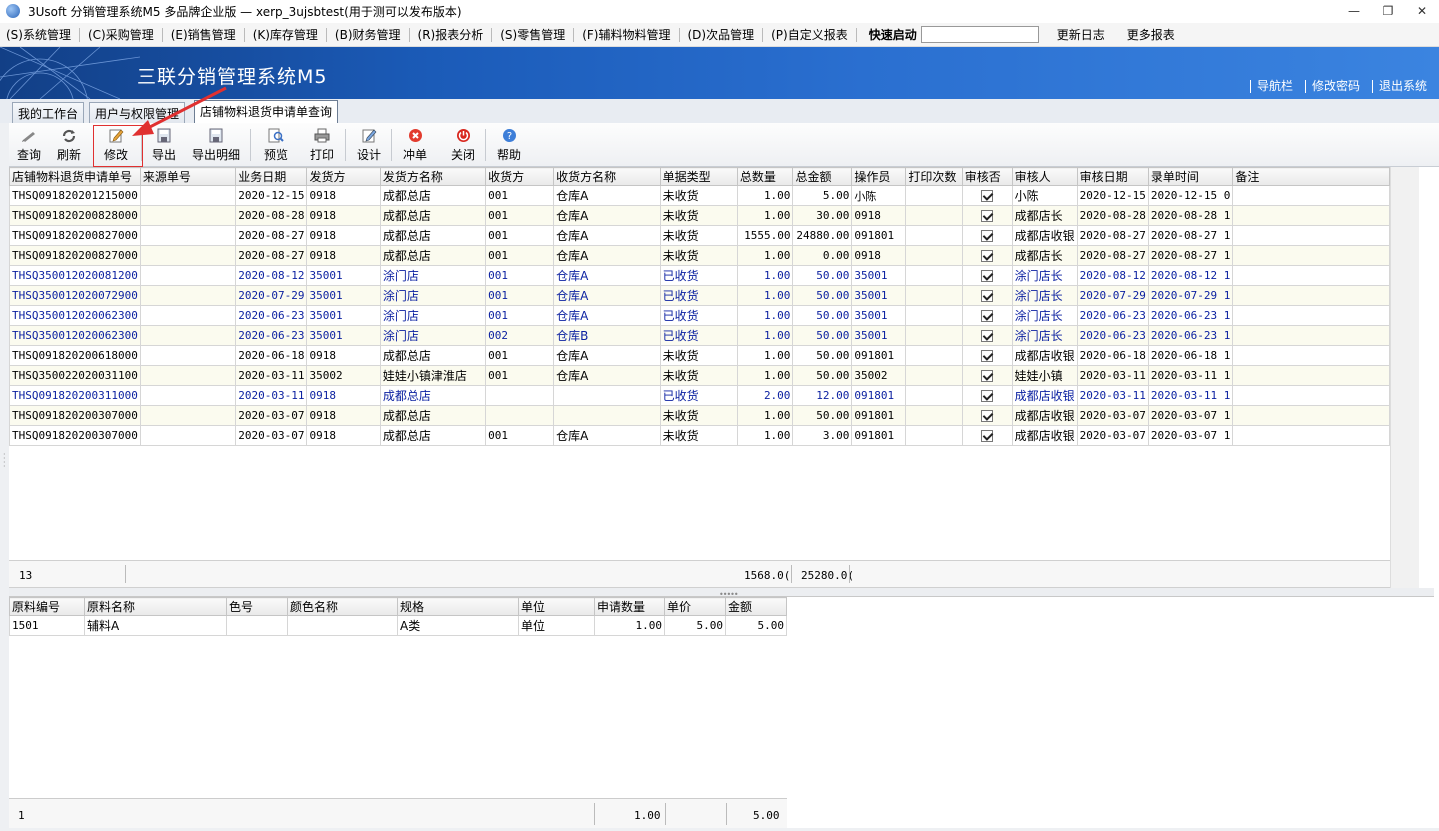 Image resolution: width=1439 pixels, height=831 pixels. Describe the element at coordinates (765, 176) in the screenshot. I see `column-header: 总数量` at that location.